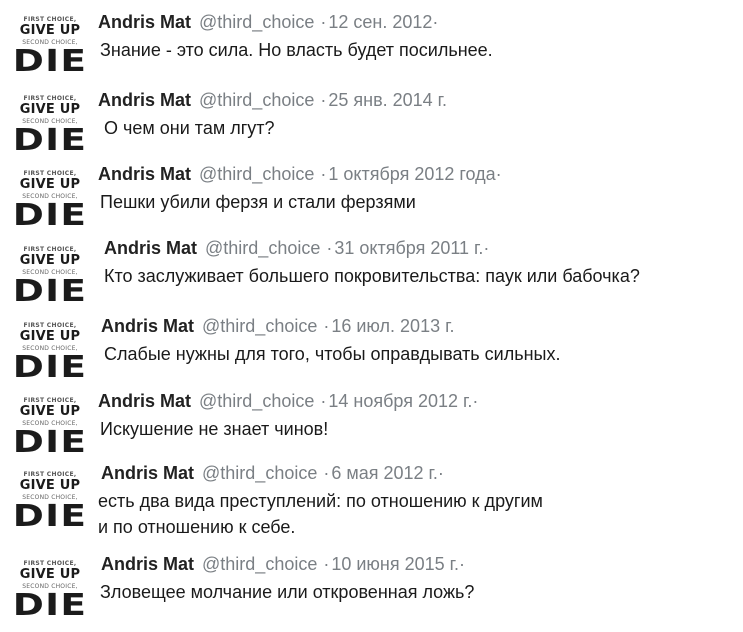 The height and width of the screenshot is (632, 743). I want to click on tweet-header: Andris Mat @third_choice · 25 янв. 2014 г., so click(272, 100).